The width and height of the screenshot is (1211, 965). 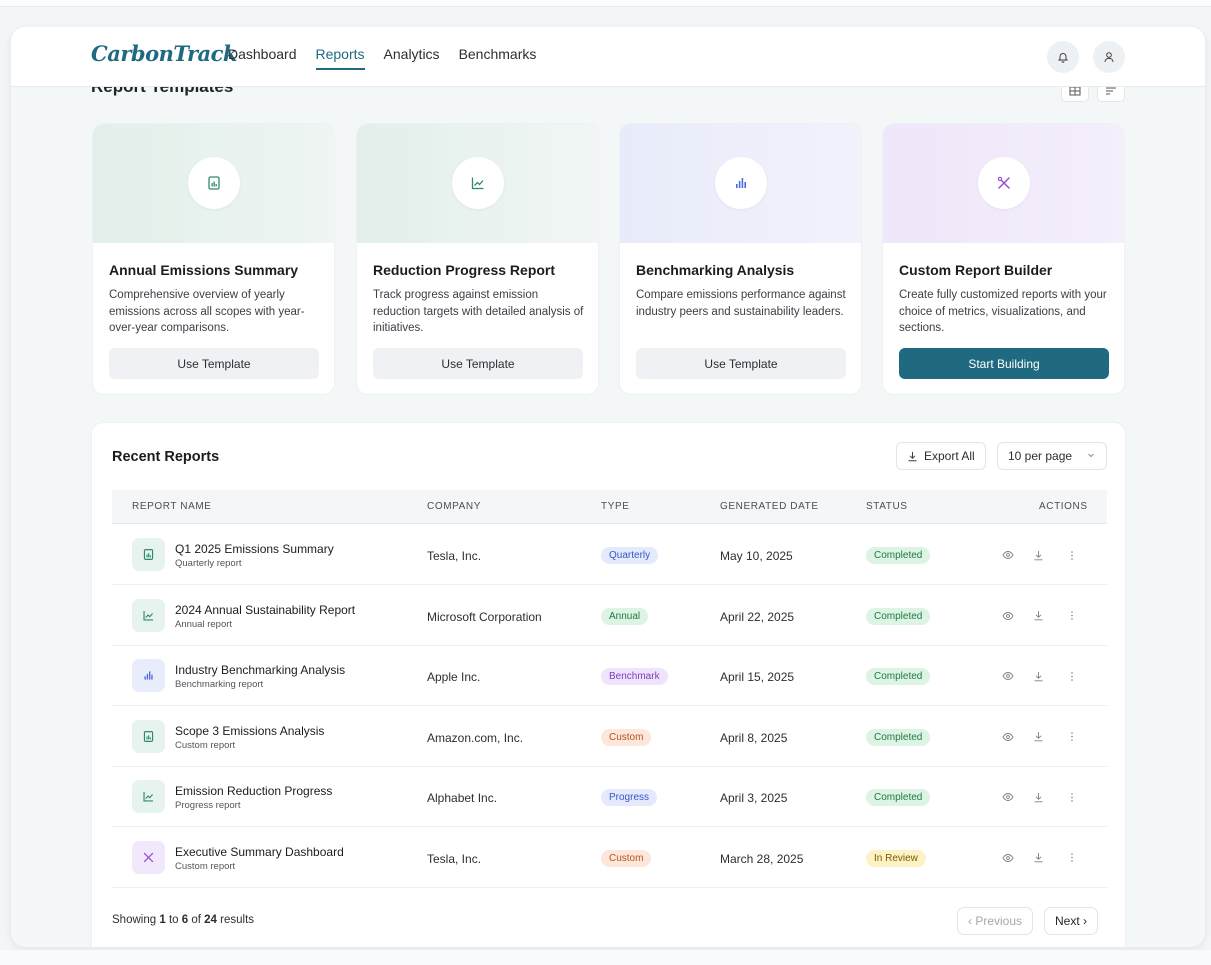 I want to click on results-suffix: results, so click(x=237, y=920).